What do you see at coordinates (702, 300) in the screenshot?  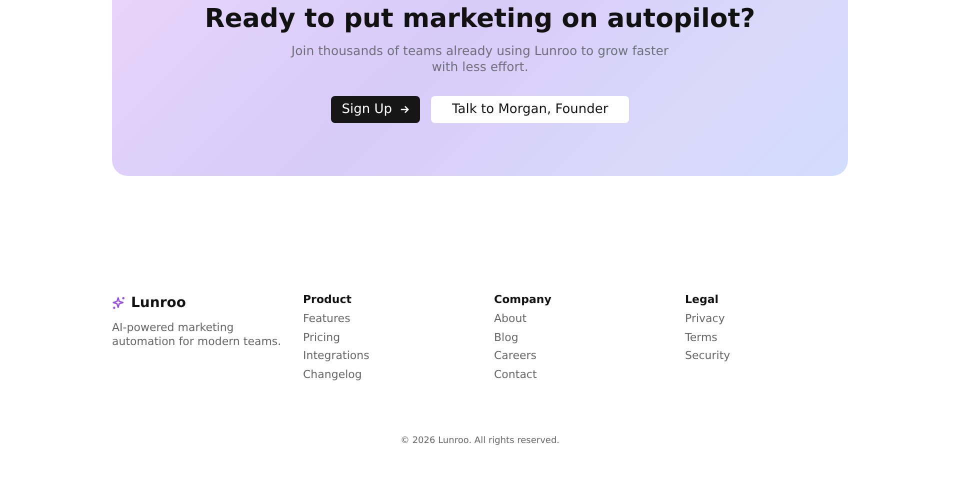 I see `column-heading: Legal` at bounding box center [702, 300].